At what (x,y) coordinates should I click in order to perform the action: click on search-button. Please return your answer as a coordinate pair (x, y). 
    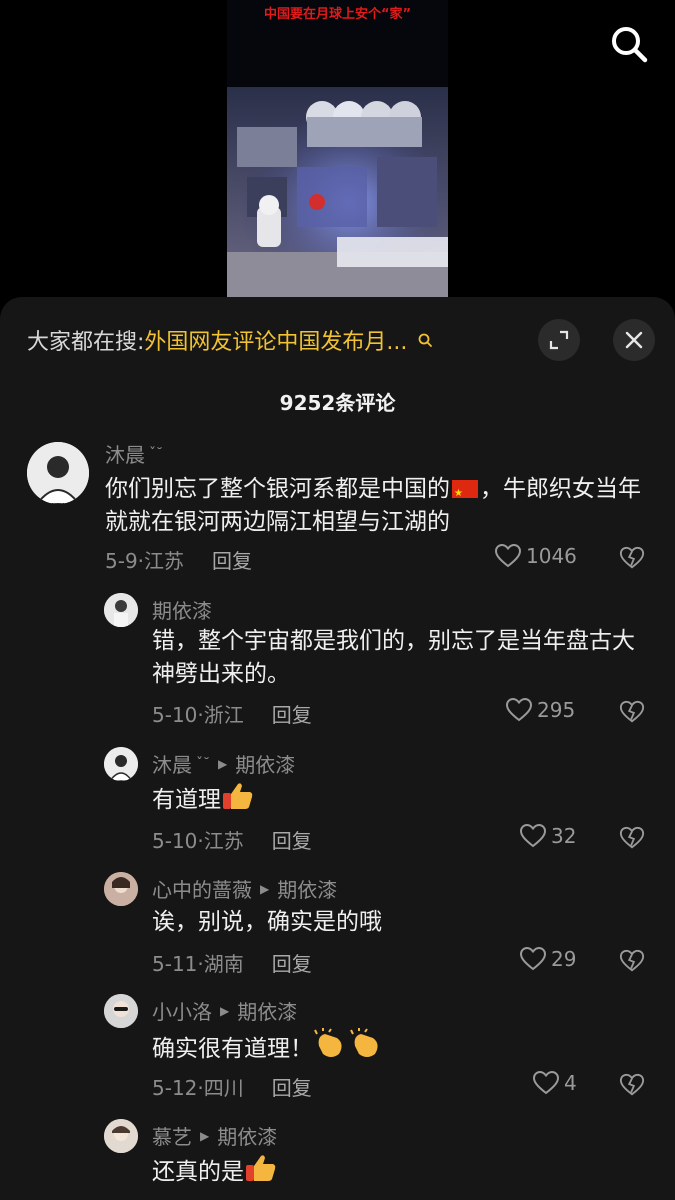
    Looking at the image, I should click on (629, 44).